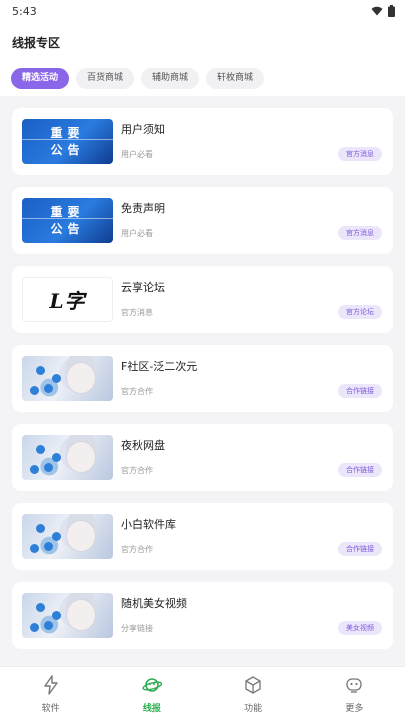 The image size is (405, 721). Describe the element at coordinates (154, 603) in the screenshot. I see `item-title: 随机美女视频` at that location.